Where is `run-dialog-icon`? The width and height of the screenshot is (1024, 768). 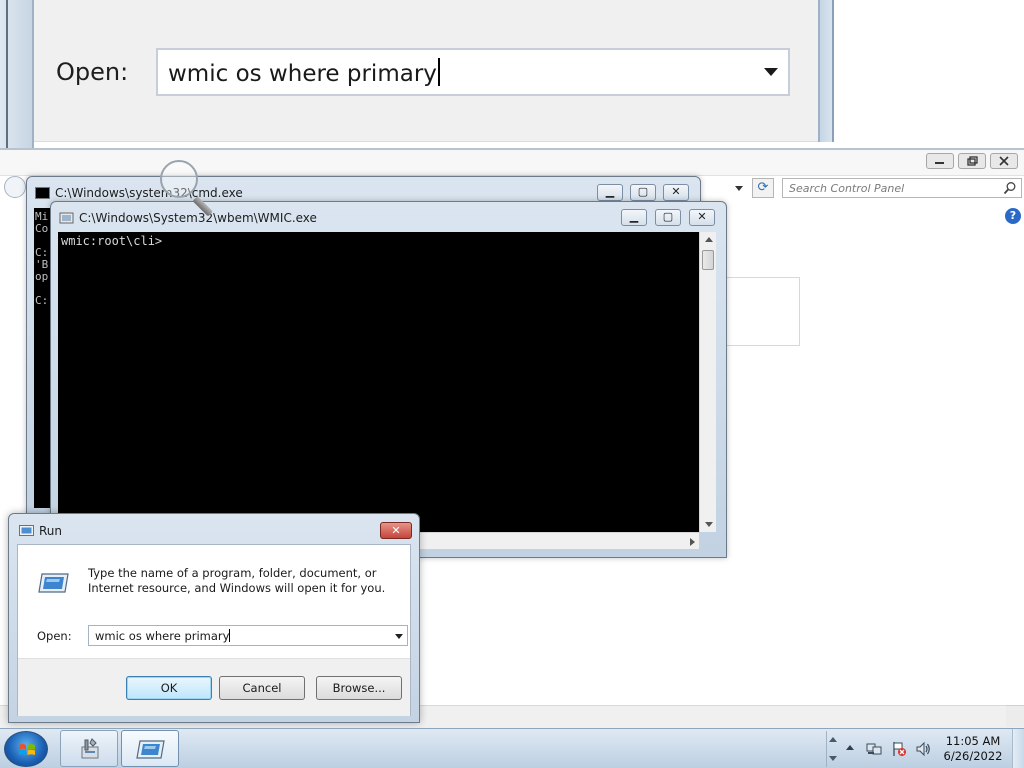 run-dialog-icon is located at coordinates (150, 749).